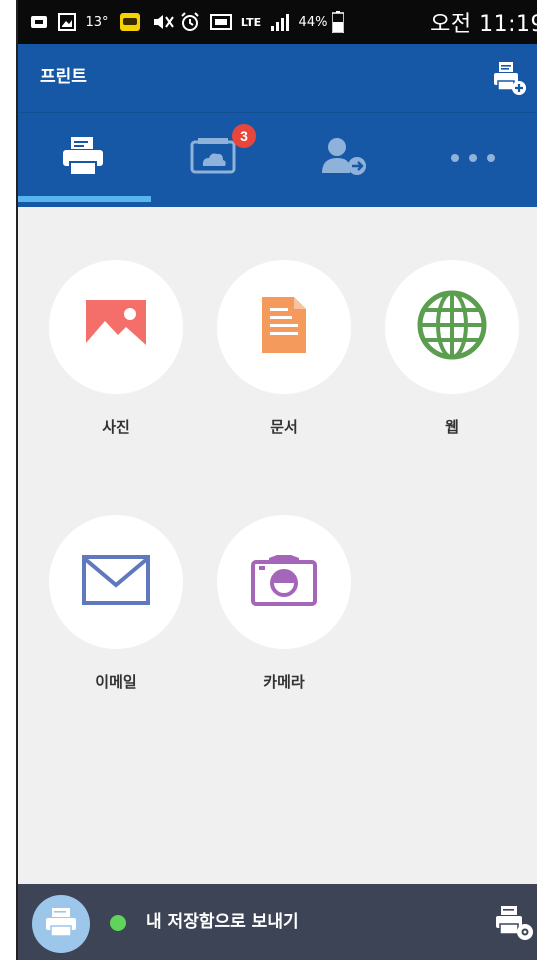 The width and height of the screenshot is (537, 960). What do you see at coordinates (118, 923) in the screenshot?
I see `printer-status-dot` at bounding box center [118, 923].